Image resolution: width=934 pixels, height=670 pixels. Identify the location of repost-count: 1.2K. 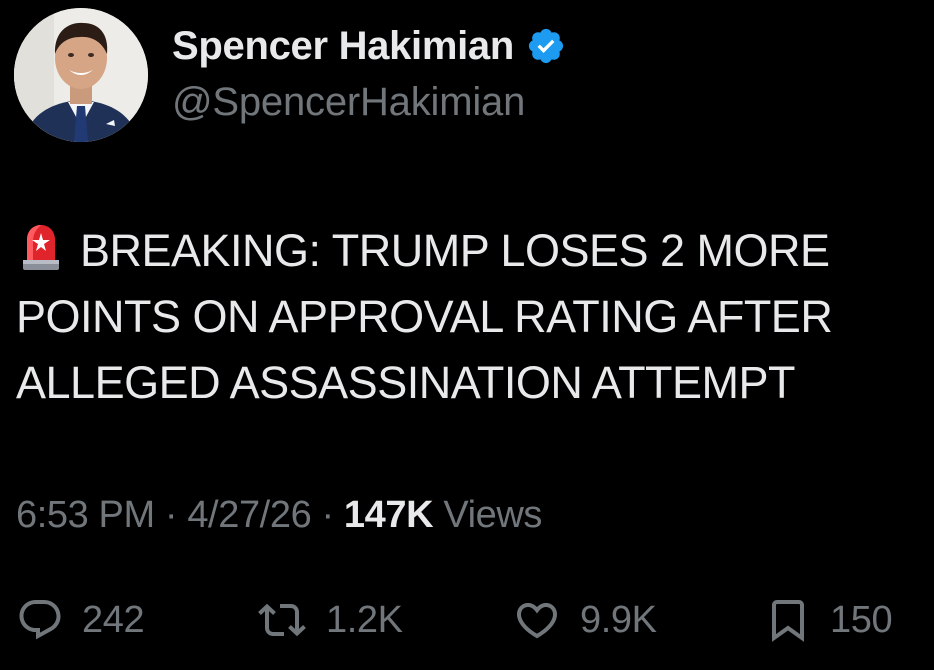
(364, 619).